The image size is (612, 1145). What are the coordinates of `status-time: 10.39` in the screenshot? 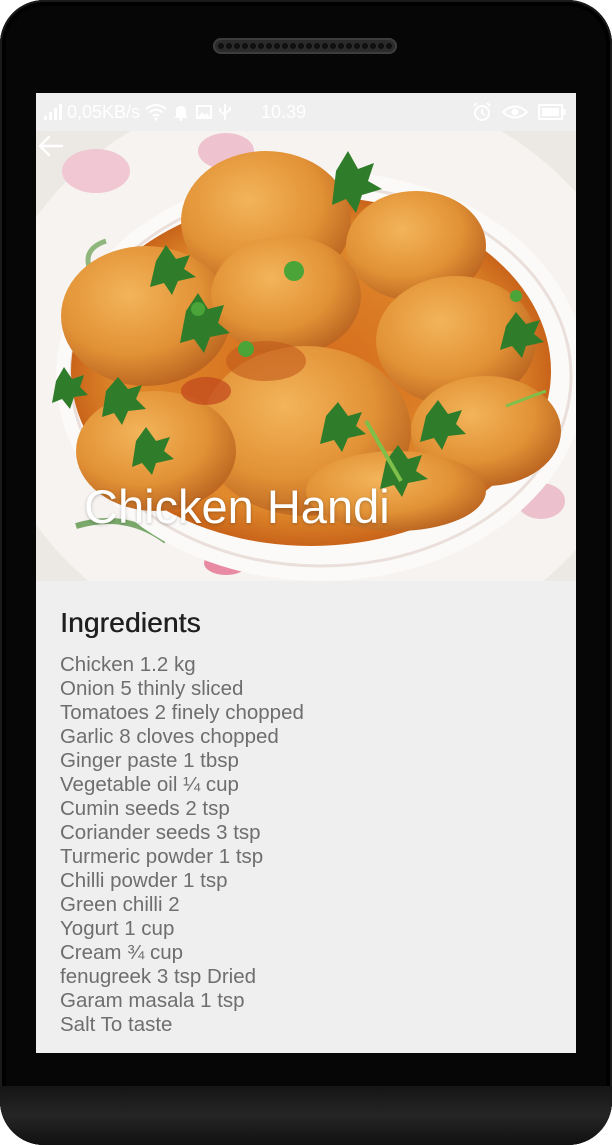 It's located at (284, 111).